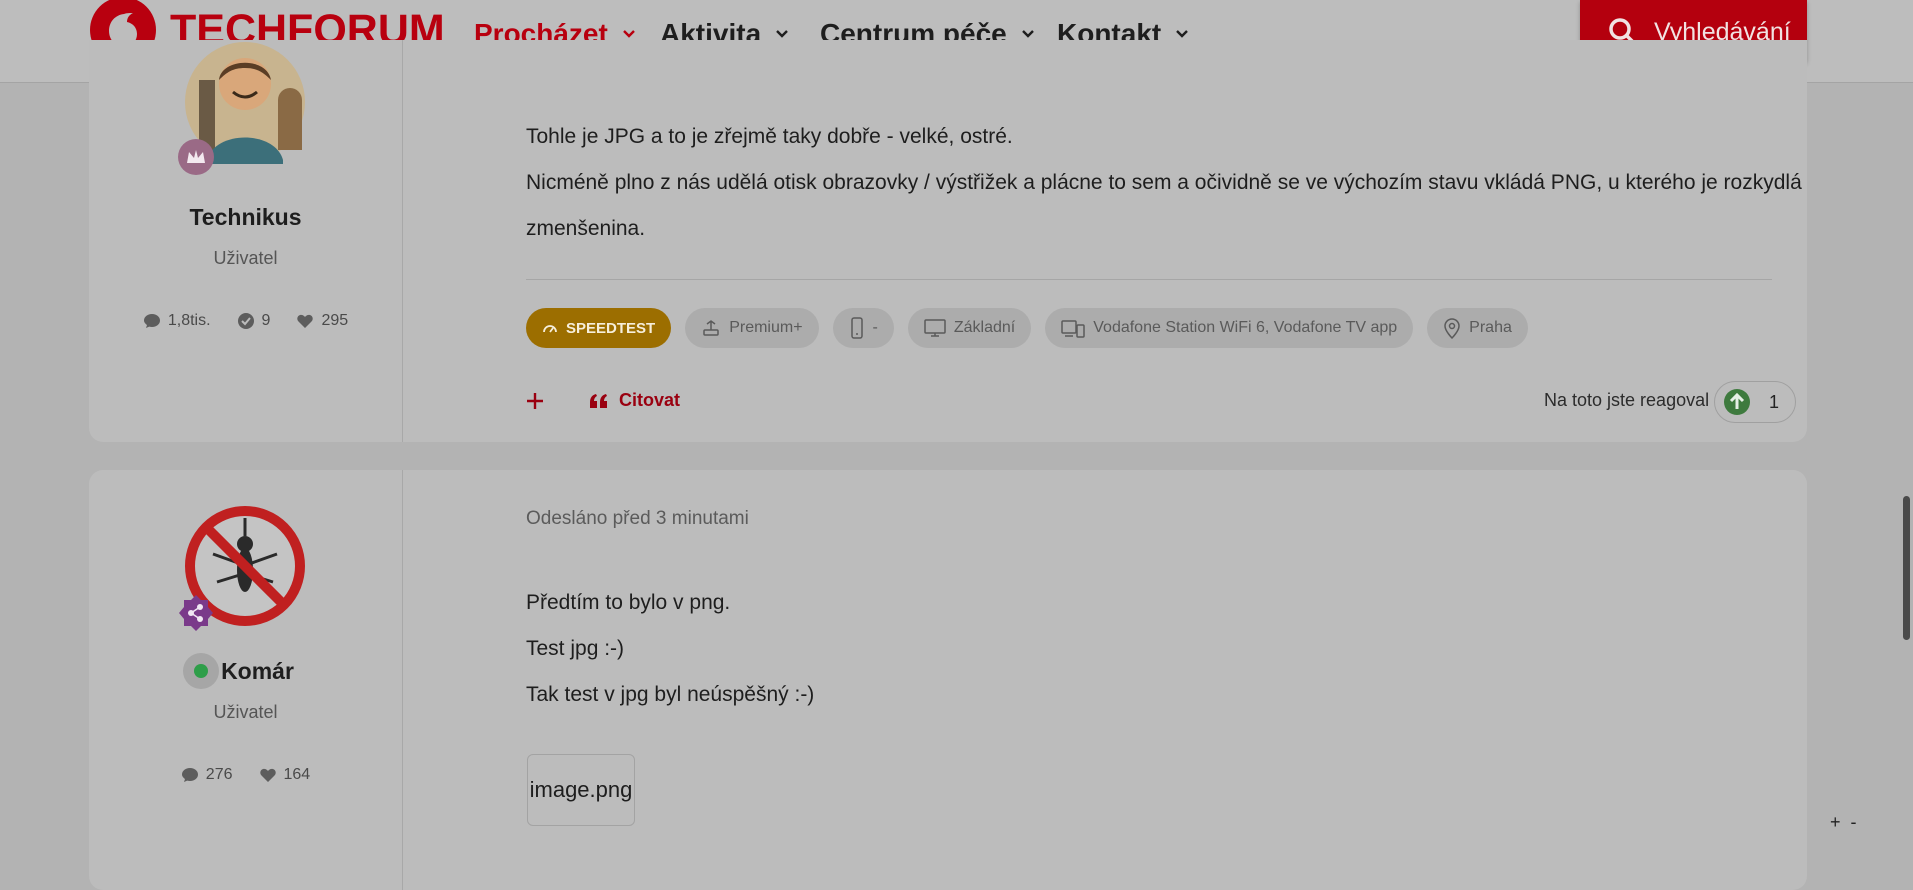  Describe the element at coordinates (1840, 822) in the screenshot. I see `zoom-in-button: +` at that location.